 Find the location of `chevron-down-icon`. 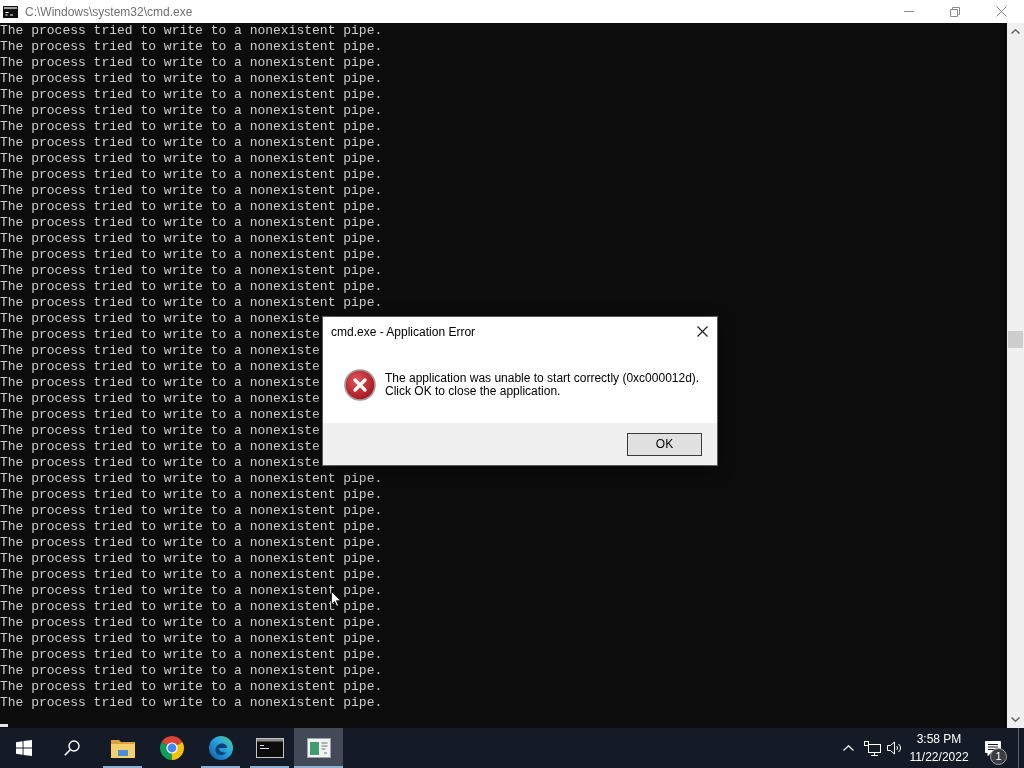

chevron-down-icon is located at coordinates (1015, 719).